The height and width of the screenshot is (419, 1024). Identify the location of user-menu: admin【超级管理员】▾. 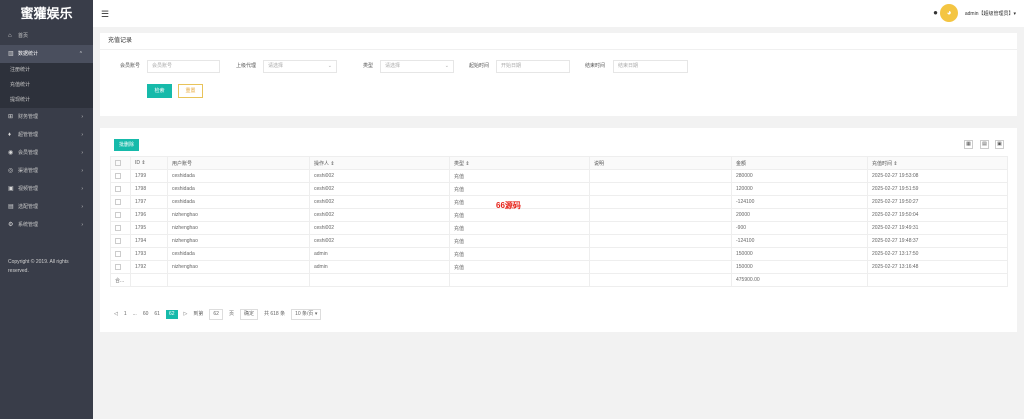
(990, 13).